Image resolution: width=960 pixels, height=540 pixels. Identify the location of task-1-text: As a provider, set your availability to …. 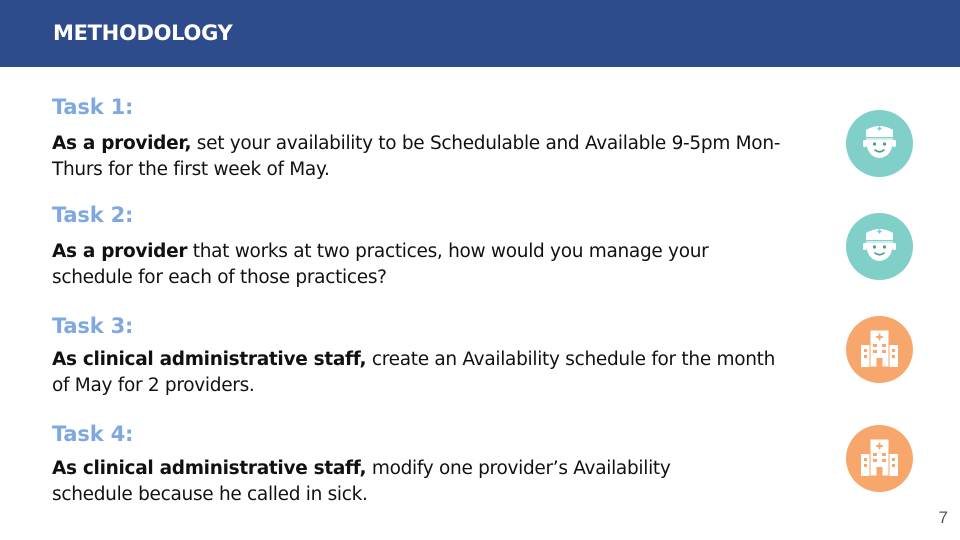
(417, 157).